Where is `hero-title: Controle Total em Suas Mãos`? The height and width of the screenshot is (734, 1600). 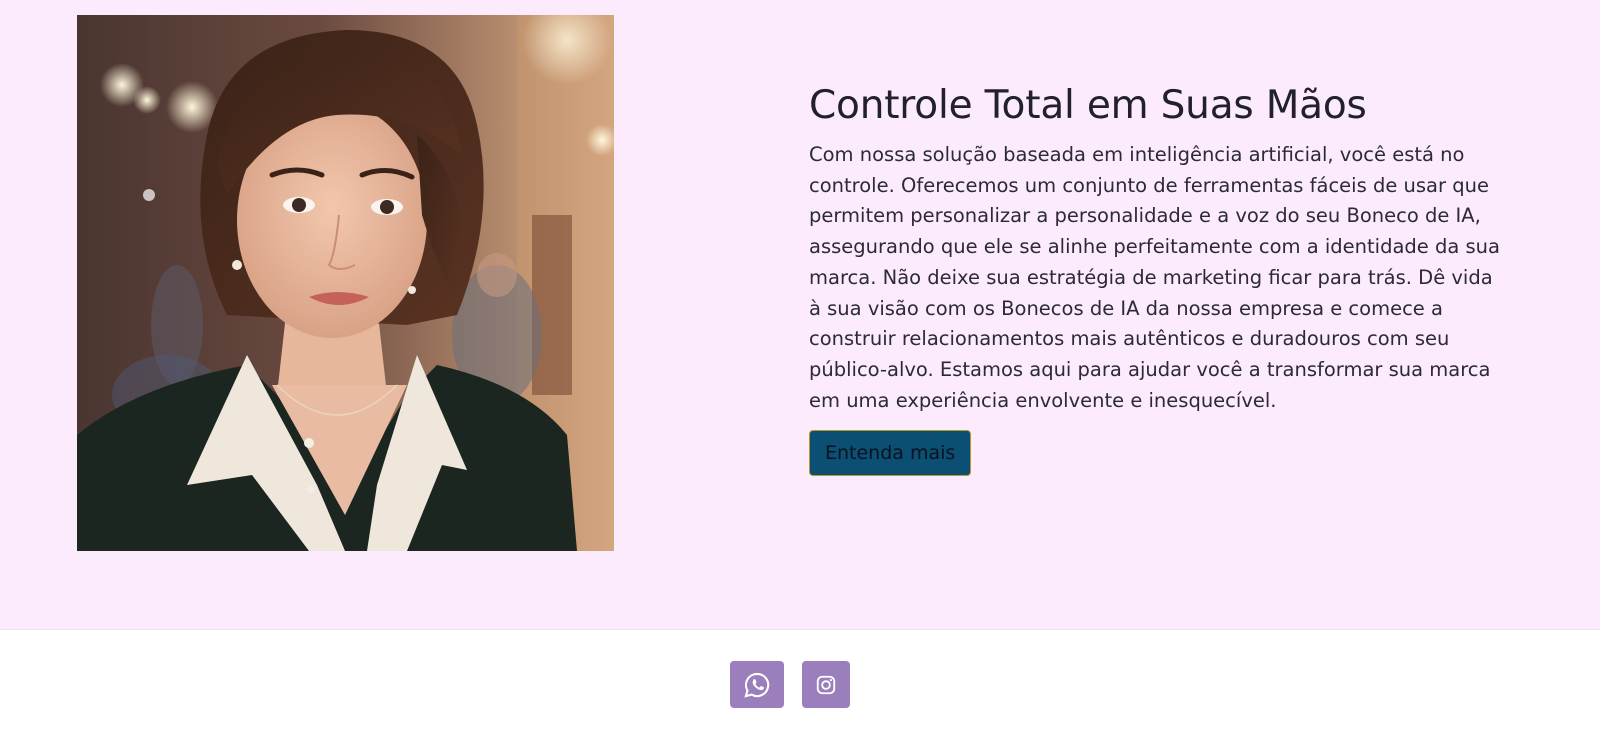
hero-title: Controle Total em Suas Mãos is located at coordinates (1088, 105).